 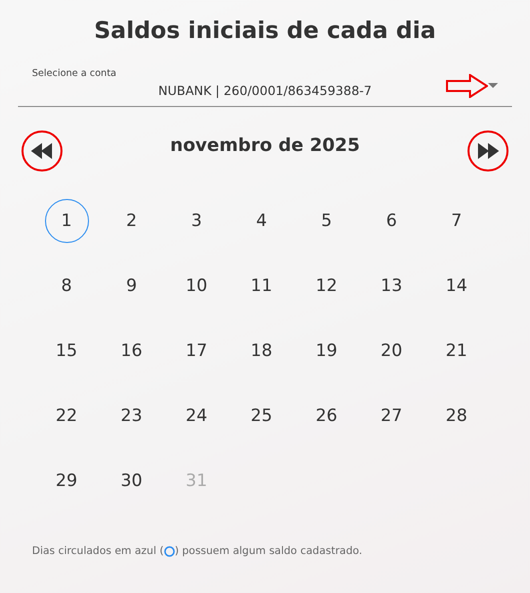 What do you see at coordinates (66, 220) in the screenshot?
I see `calendar-day: 1` at bounding box center [66, 220].